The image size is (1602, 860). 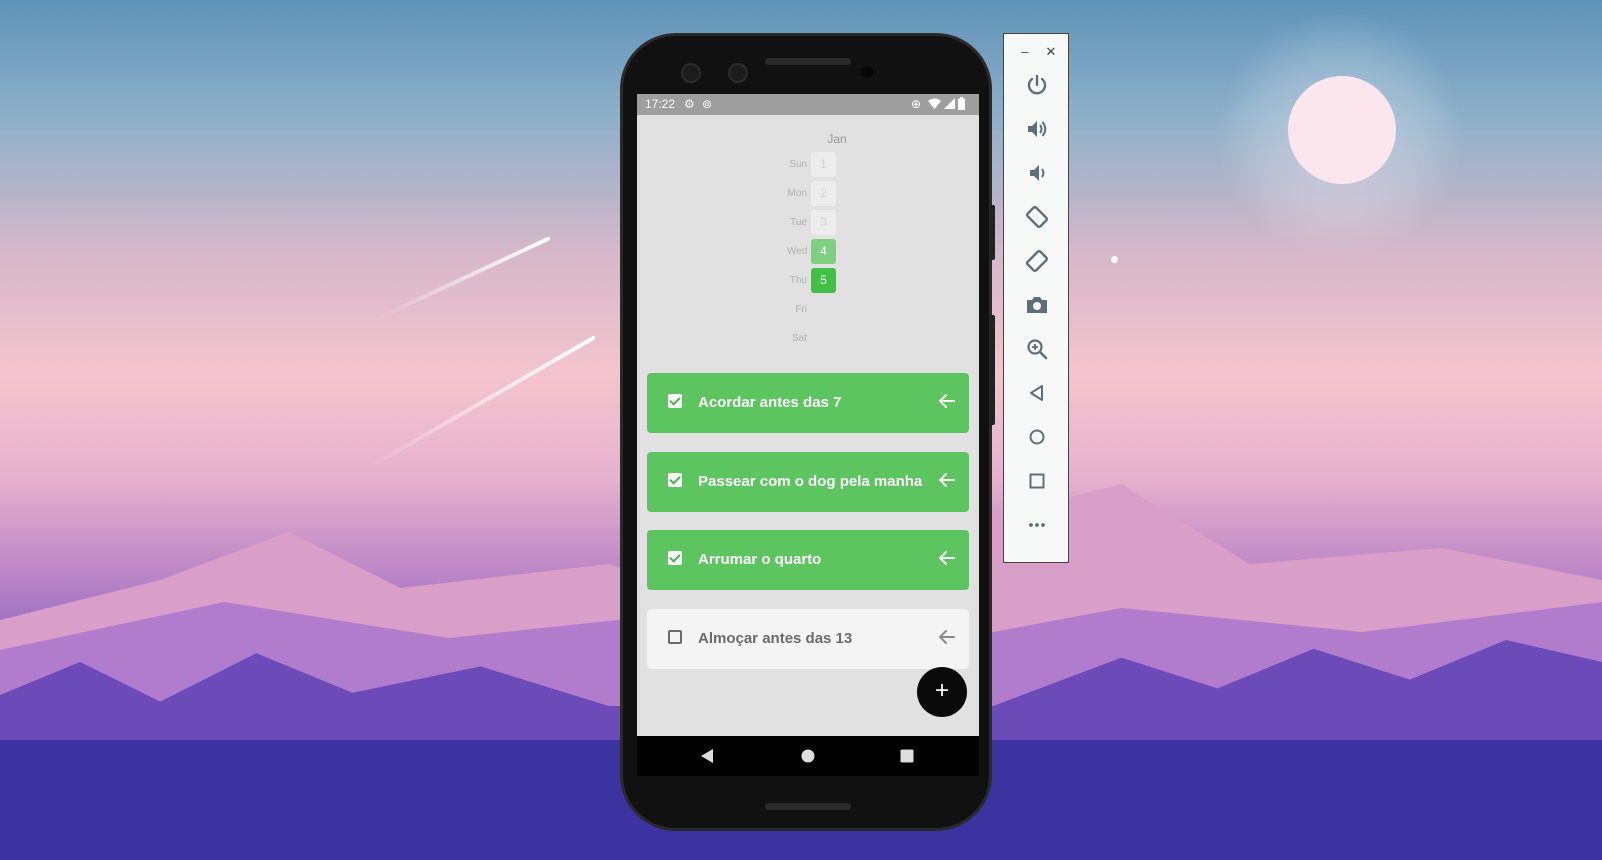 What do you see at coordinates (934, 103) in the screenshot?
I see `wifi-icon` at bounding box center [934, 103].